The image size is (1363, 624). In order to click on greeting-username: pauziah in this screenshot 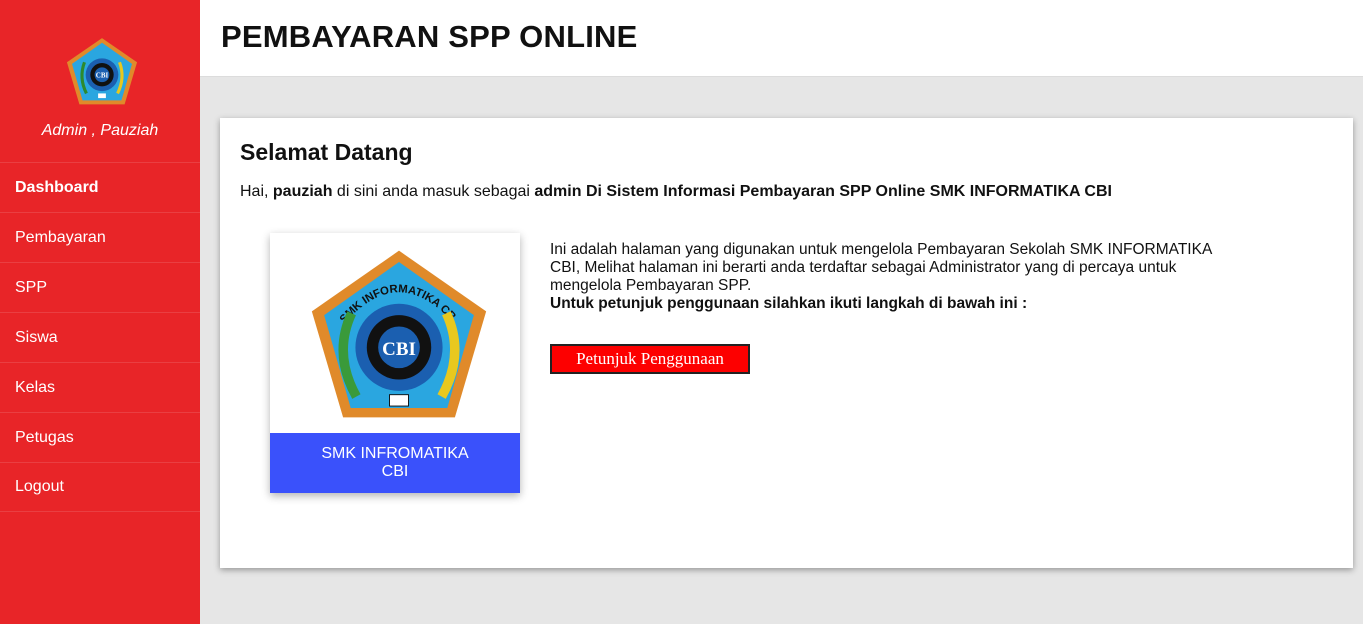, I will do `click(302, 191)`.